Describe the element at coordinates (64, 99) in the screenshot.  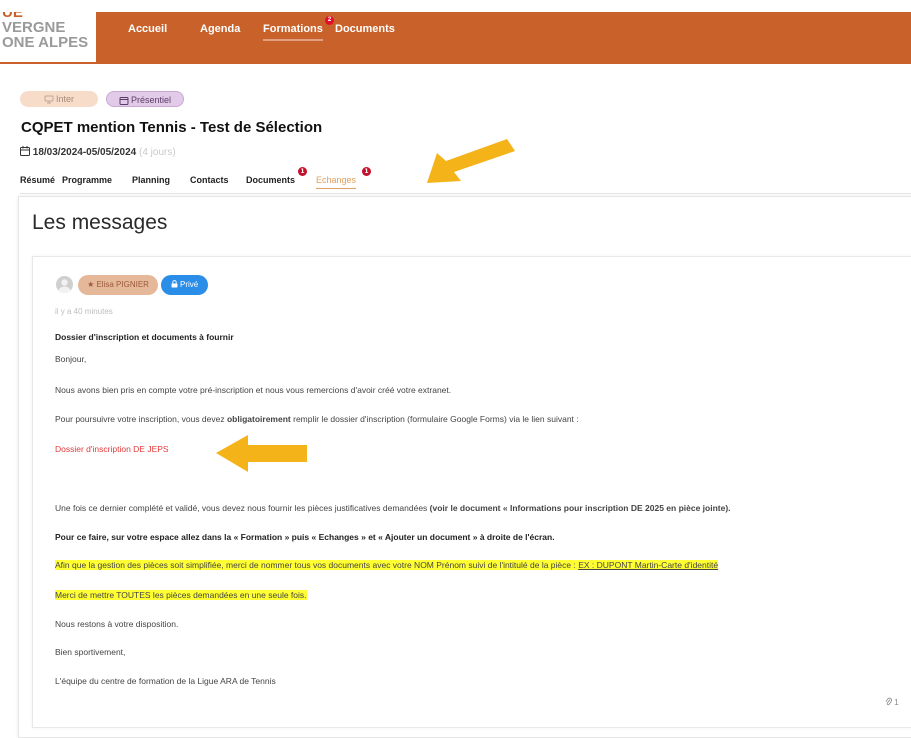
I see `chip-inter-label: Inter` at that location.